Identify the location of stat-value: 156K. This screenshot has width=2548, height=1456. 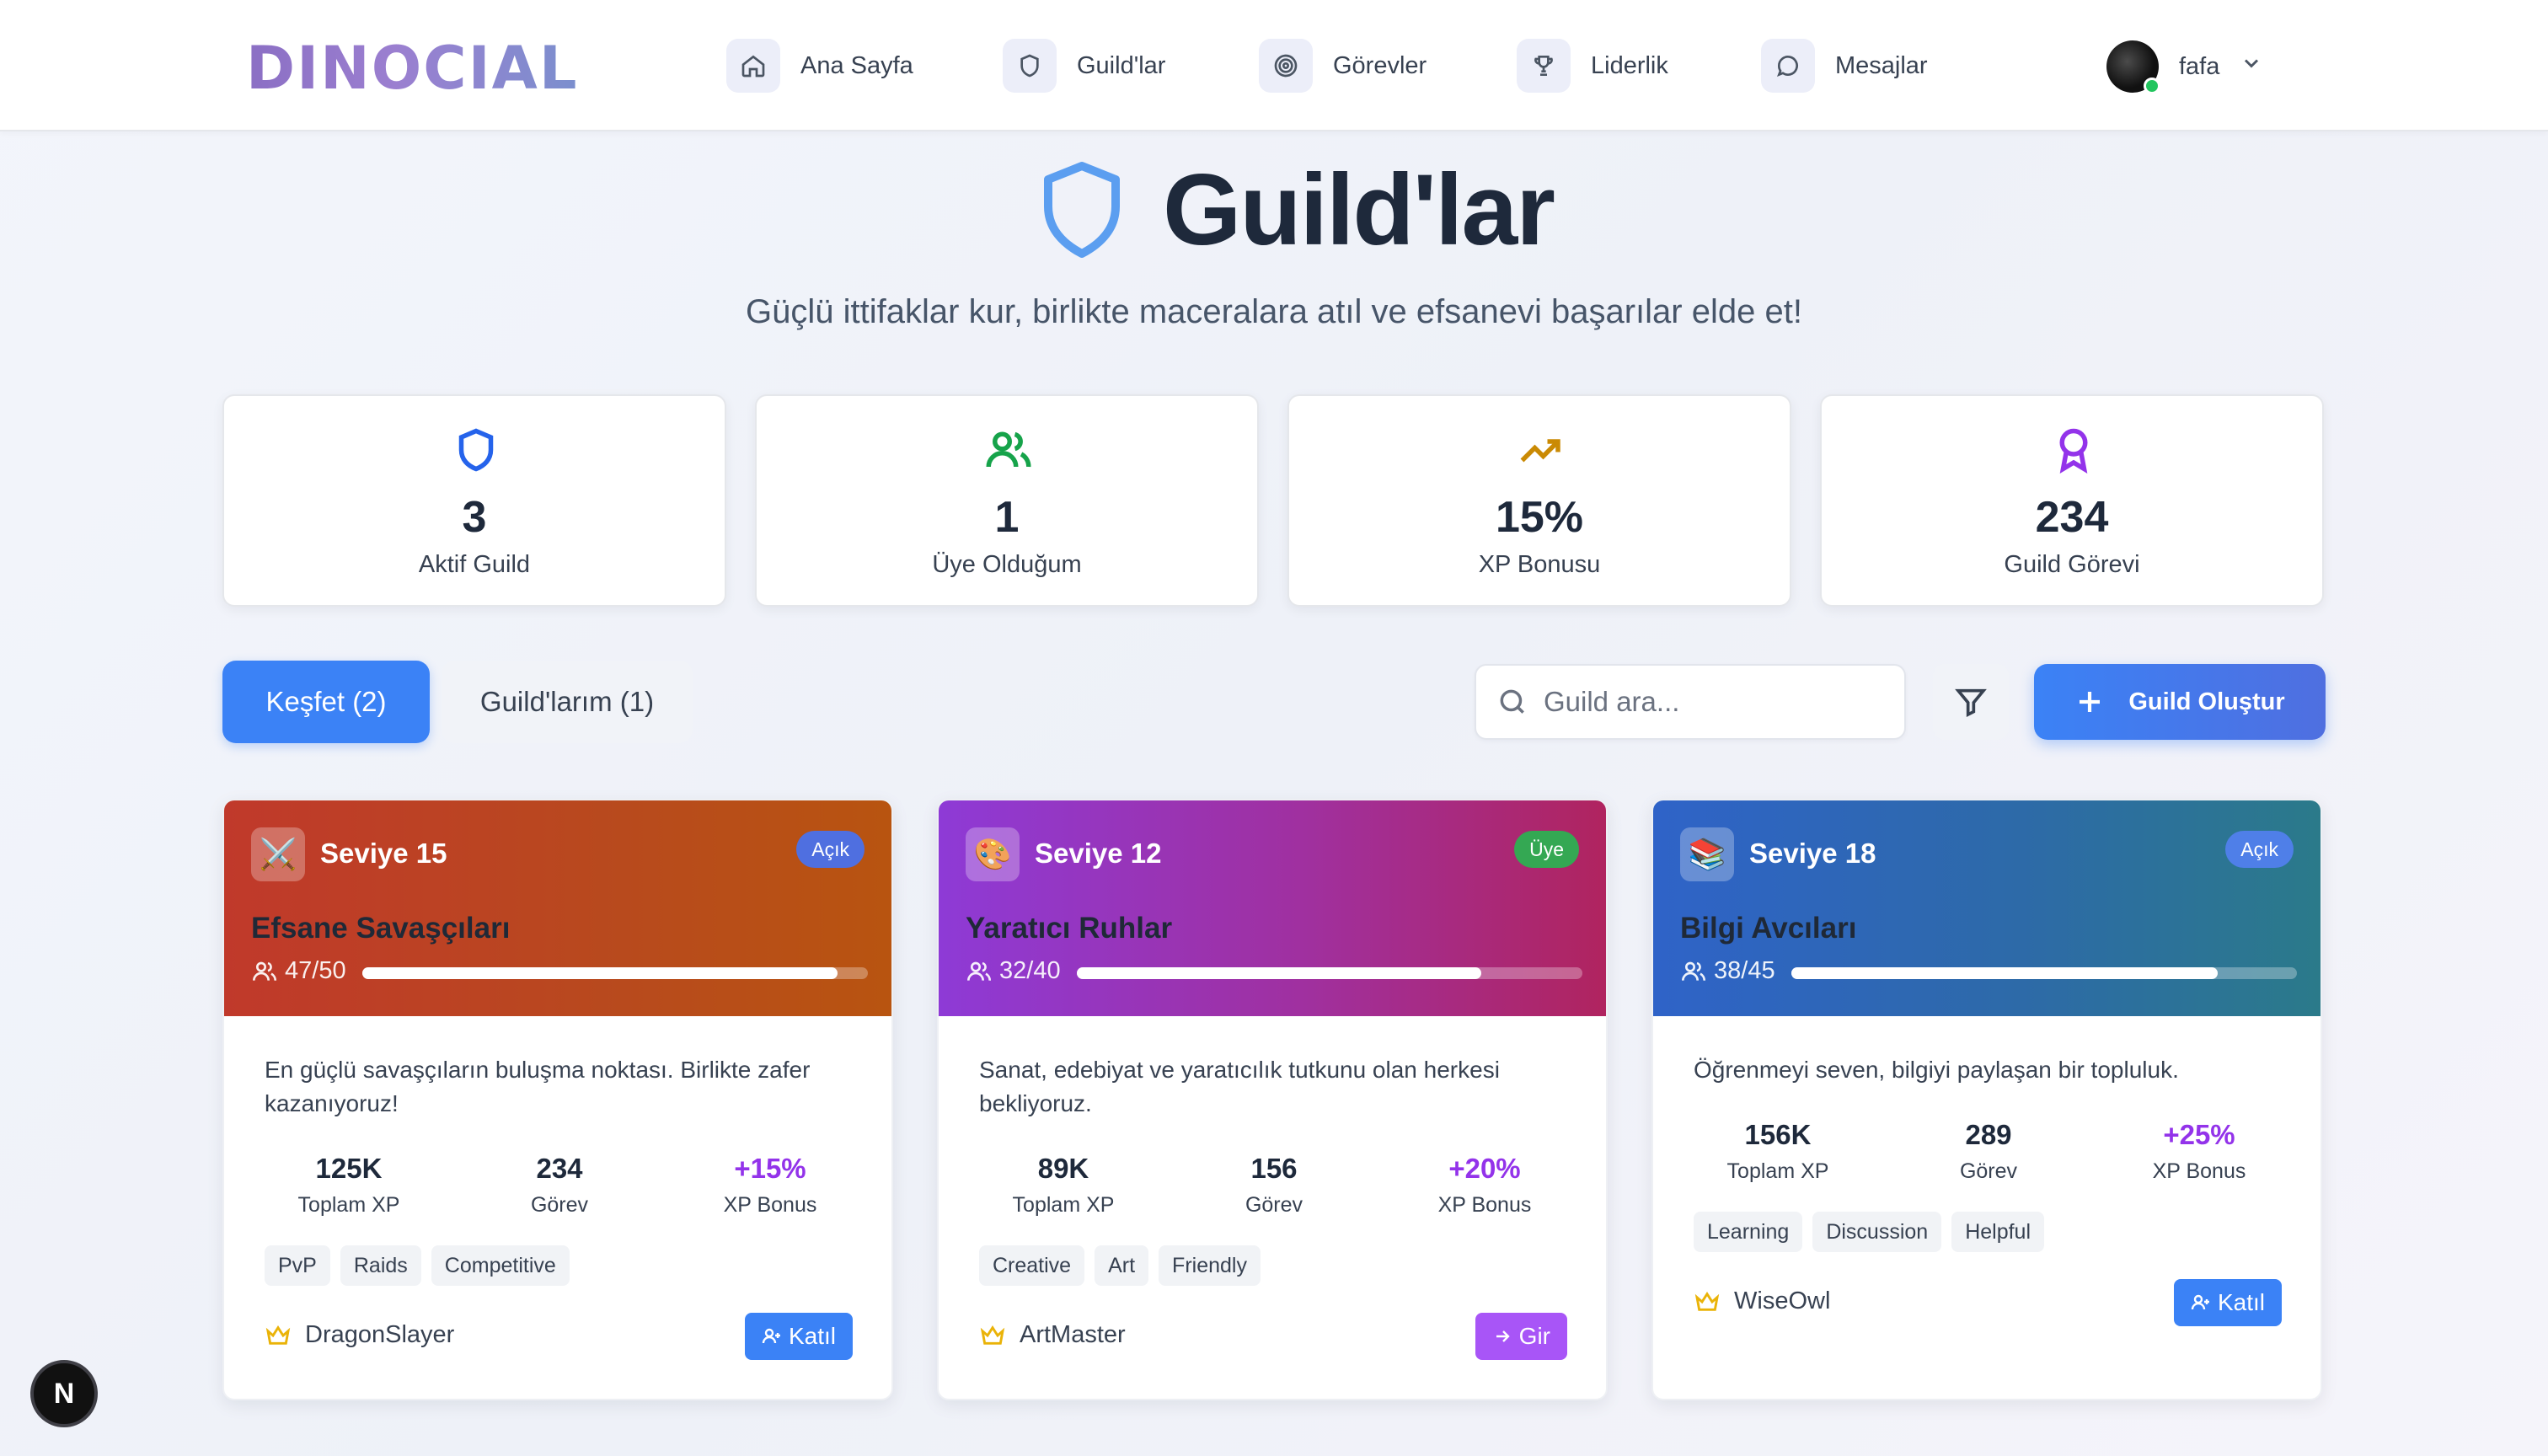
(1778, 1134).